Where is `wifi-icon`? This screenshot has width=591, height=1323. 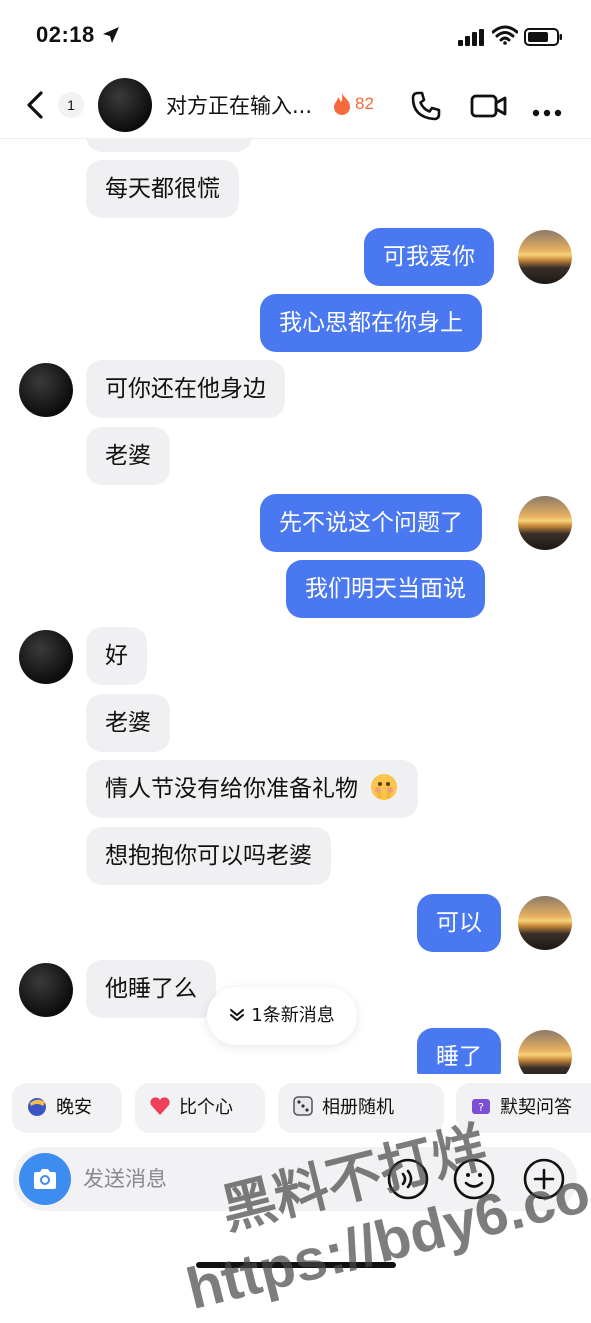 wifi-icon is located at coordinates (505, 37).